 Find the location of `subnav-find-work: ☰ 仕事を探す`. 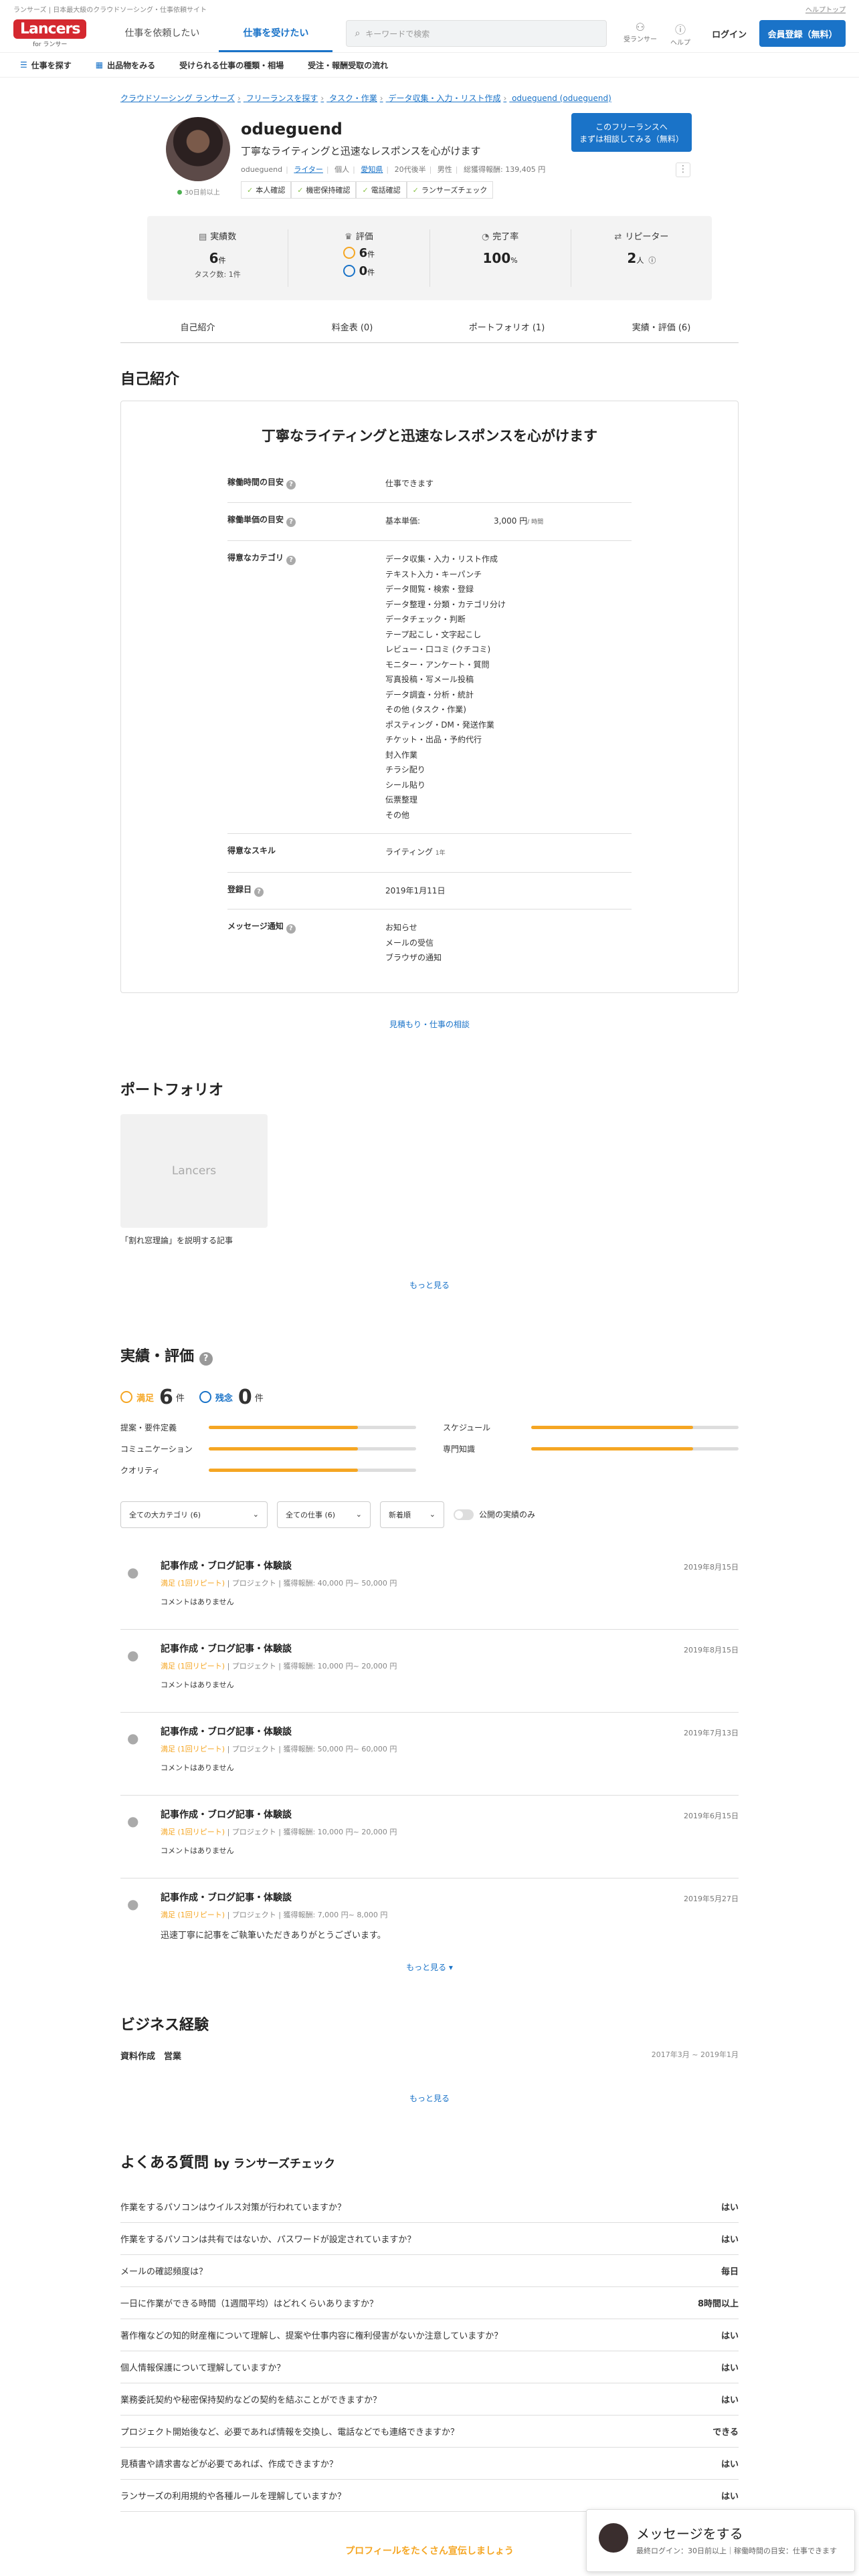

subnav-find-work: ☰ 仕事を探す is located at coordinates (46, 65).